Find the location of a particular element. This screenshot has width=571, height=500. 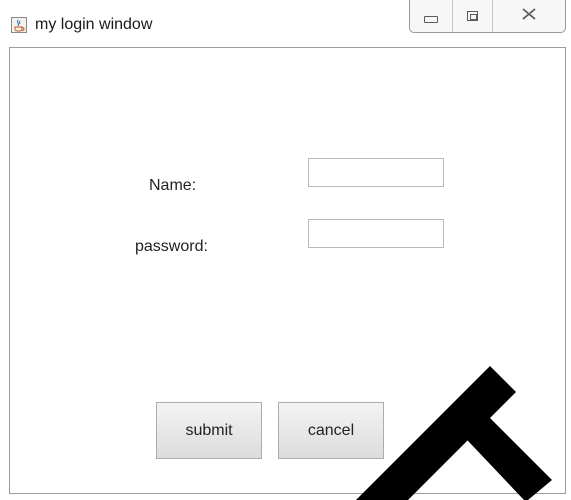

maximize-button is located at coordinates (473, 16).